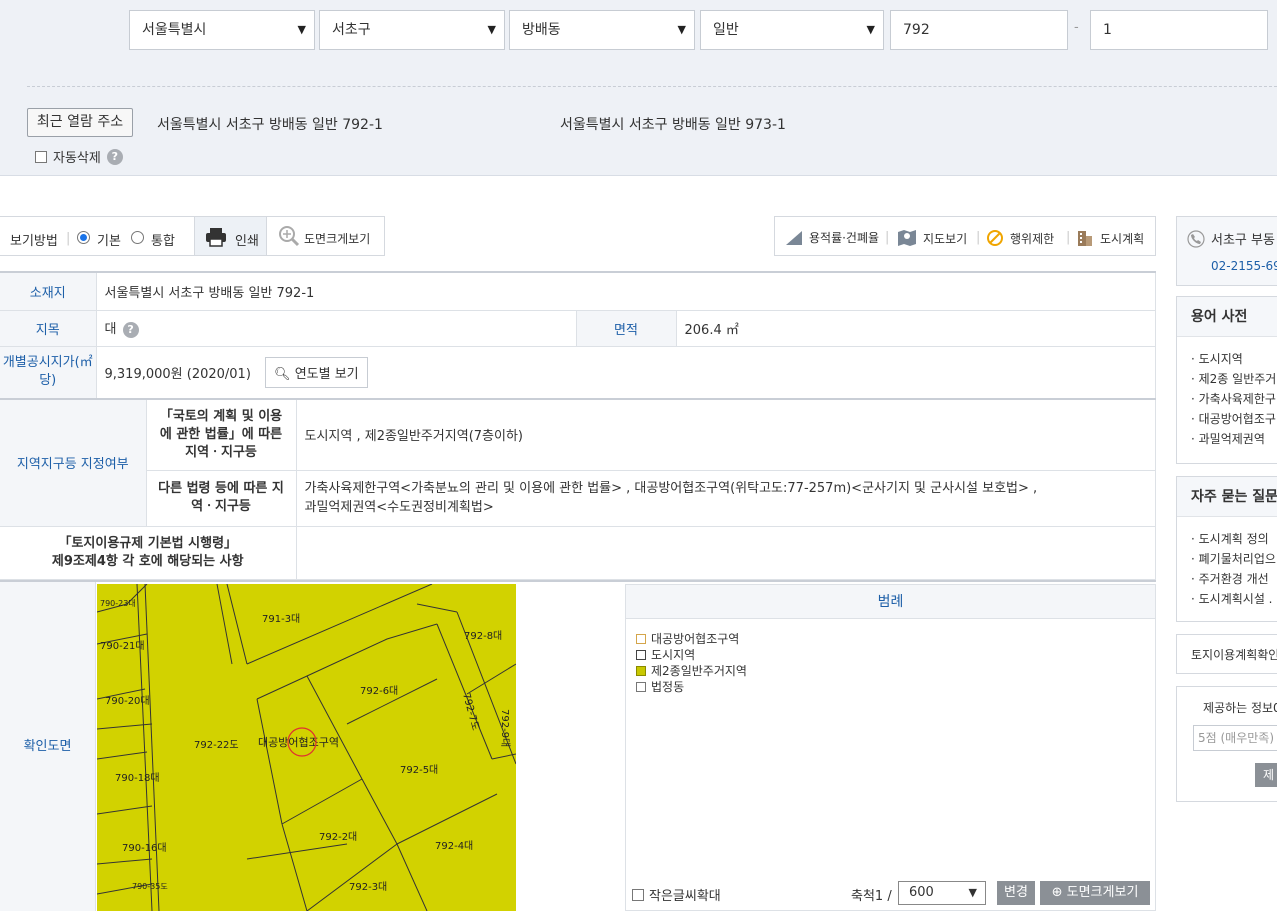 This screenshot has height=911, width=1277. Describe the element at coordinates (368, 887) in the screenshot. I see `parcel-label: 792-3대` at that location.